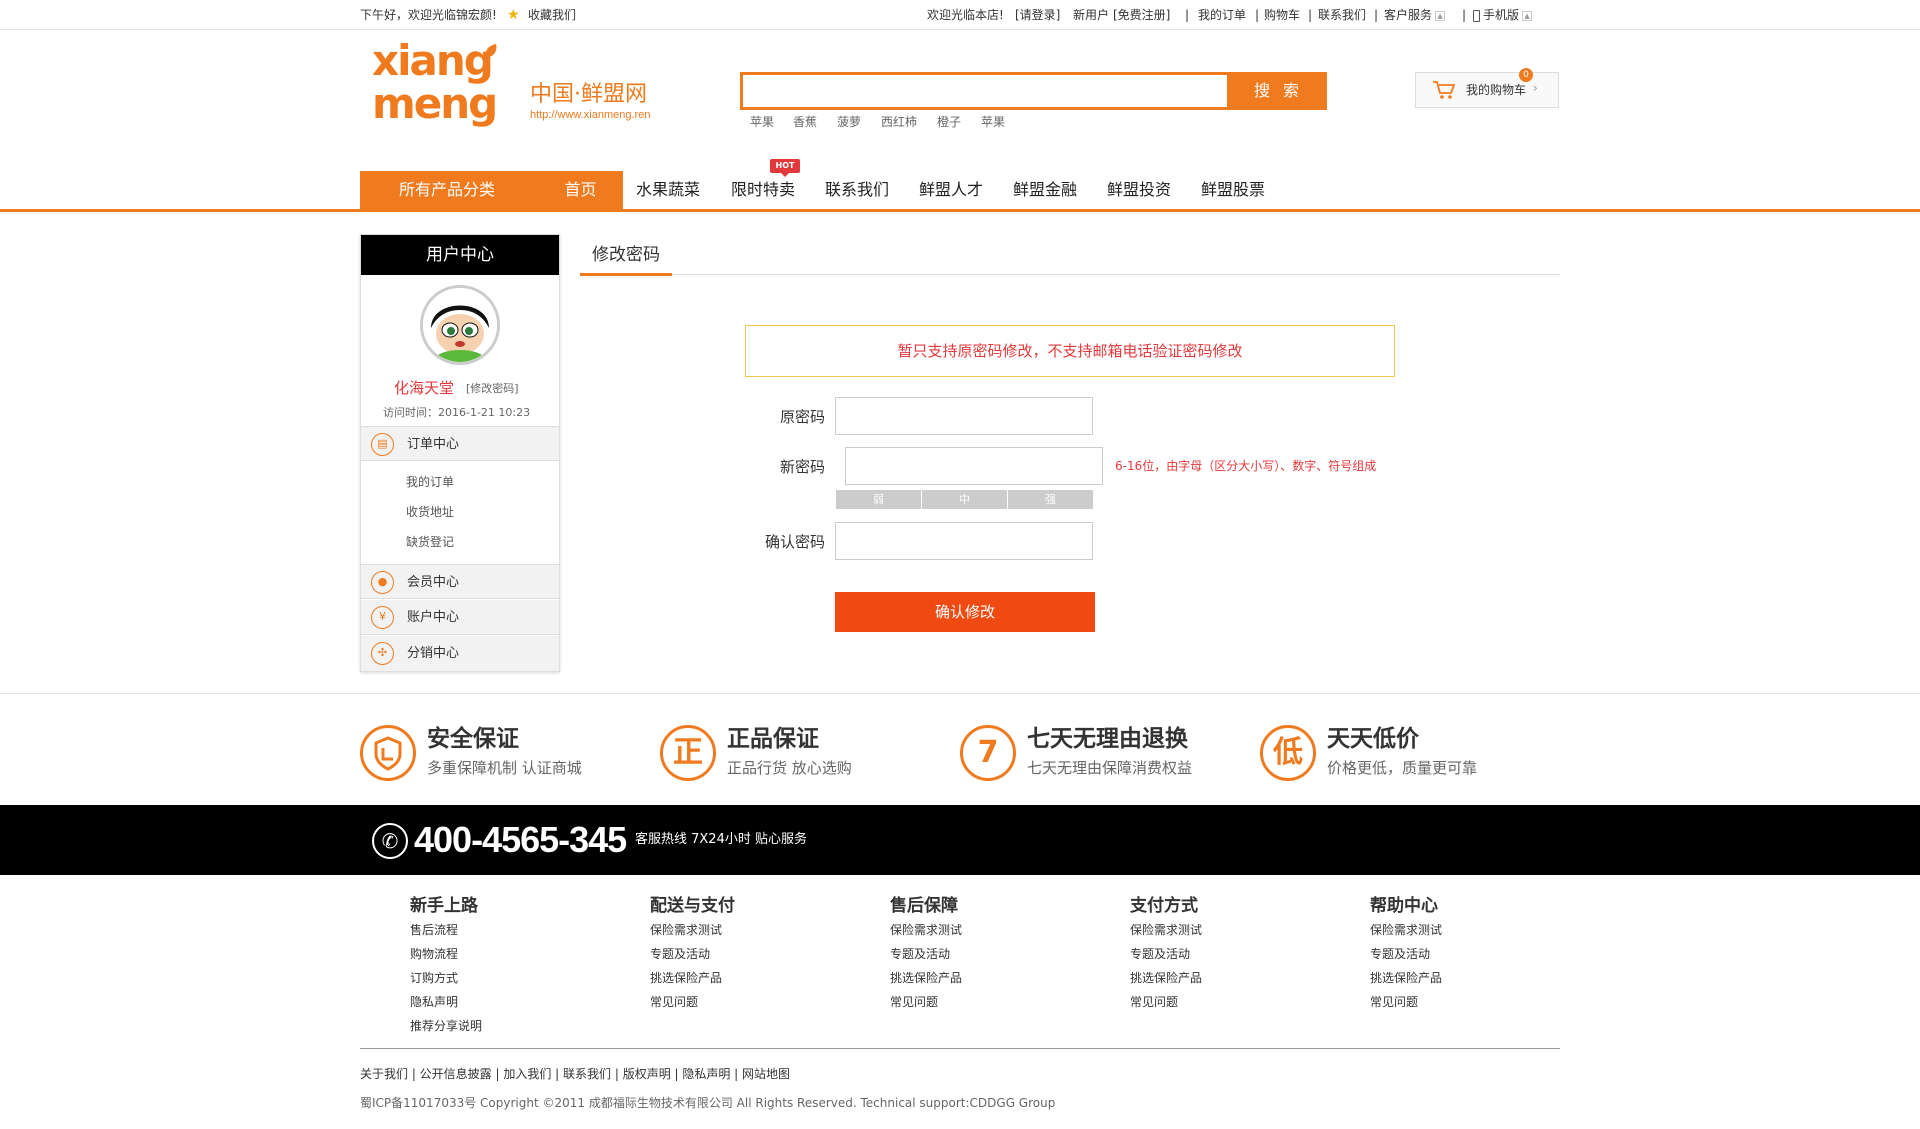  I want to click on search-input, so click(985, 91).